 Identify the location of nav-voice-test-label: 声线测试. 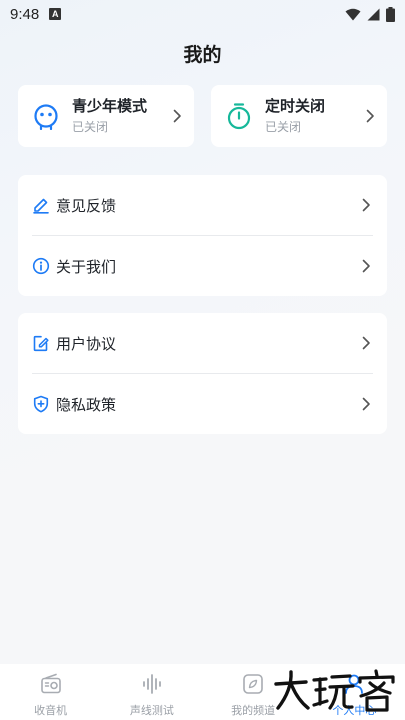
(151, 710).